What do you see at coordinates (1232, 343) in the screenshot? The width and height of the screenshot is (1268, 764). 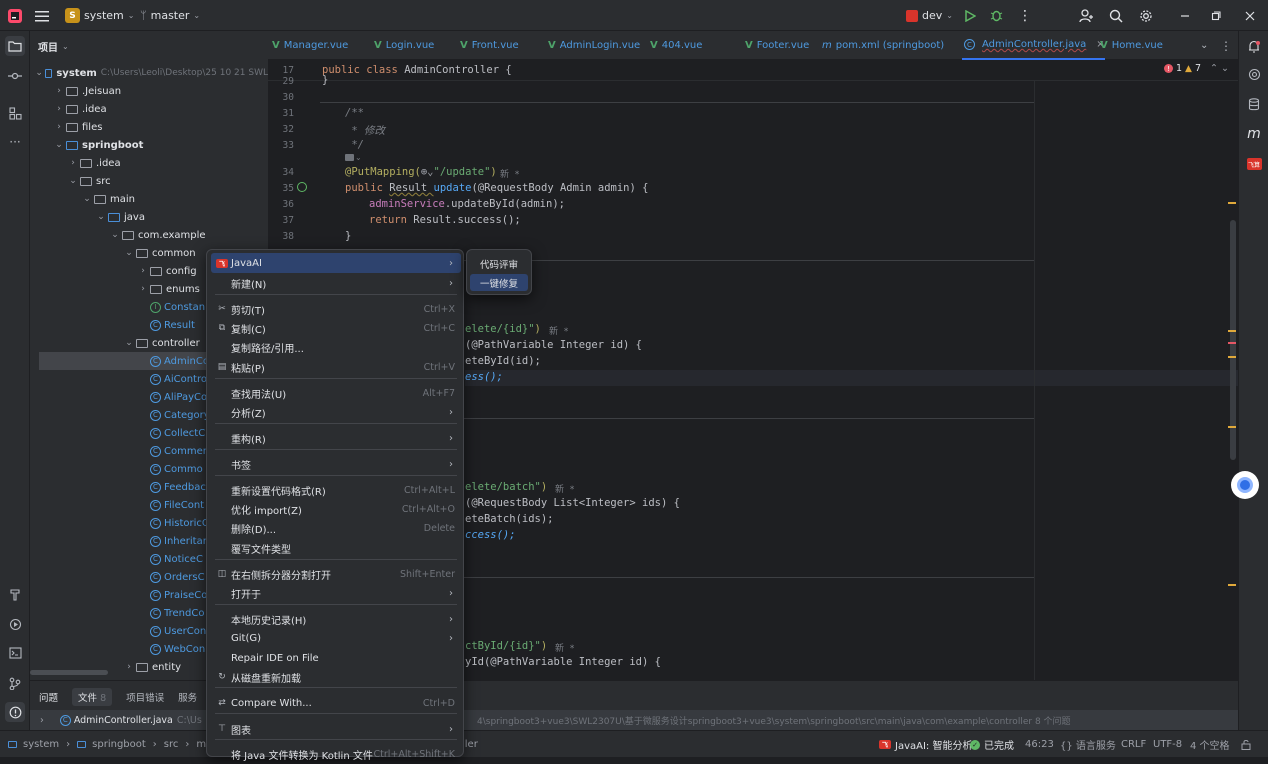 I see `error-marker` at bounding box center [1232, 343].